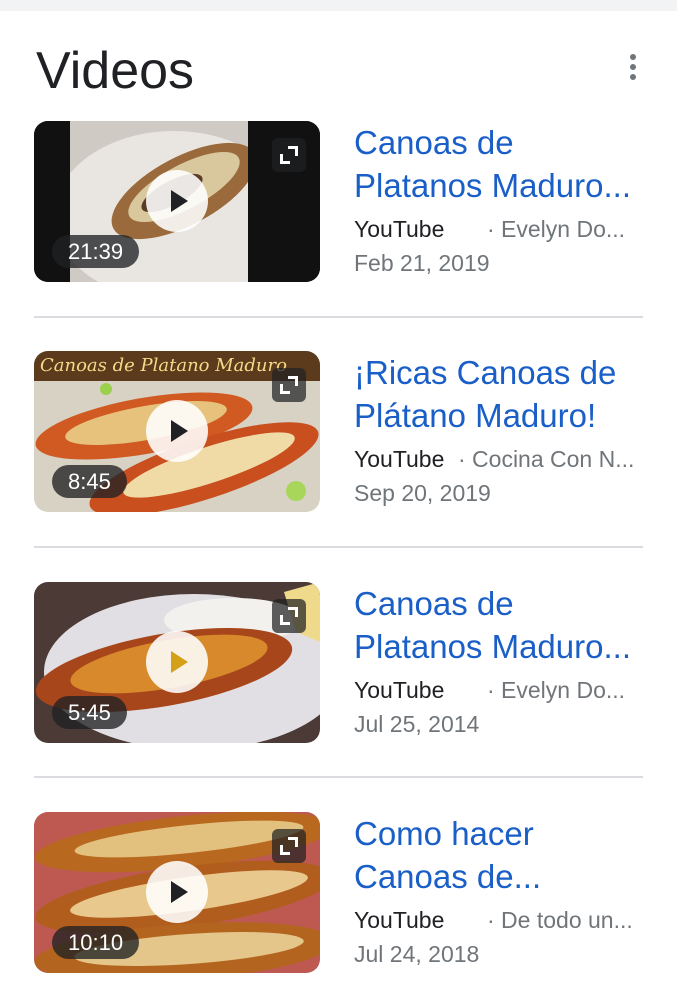  Describe the element at coordinates (89, 481) in the screenshot. I see `video-duration: 8:45` at that location.